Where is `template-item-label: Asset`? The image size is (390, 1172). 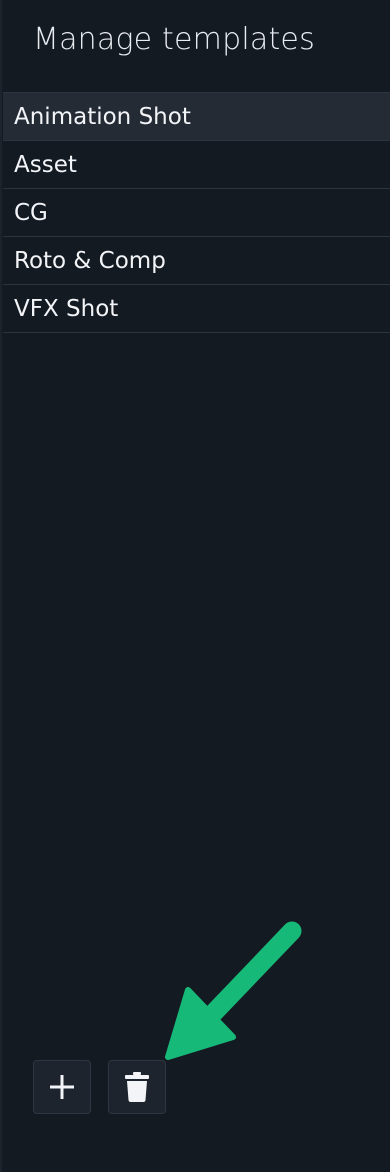 template-item-label: Asset is located at coordinates (45, 164).